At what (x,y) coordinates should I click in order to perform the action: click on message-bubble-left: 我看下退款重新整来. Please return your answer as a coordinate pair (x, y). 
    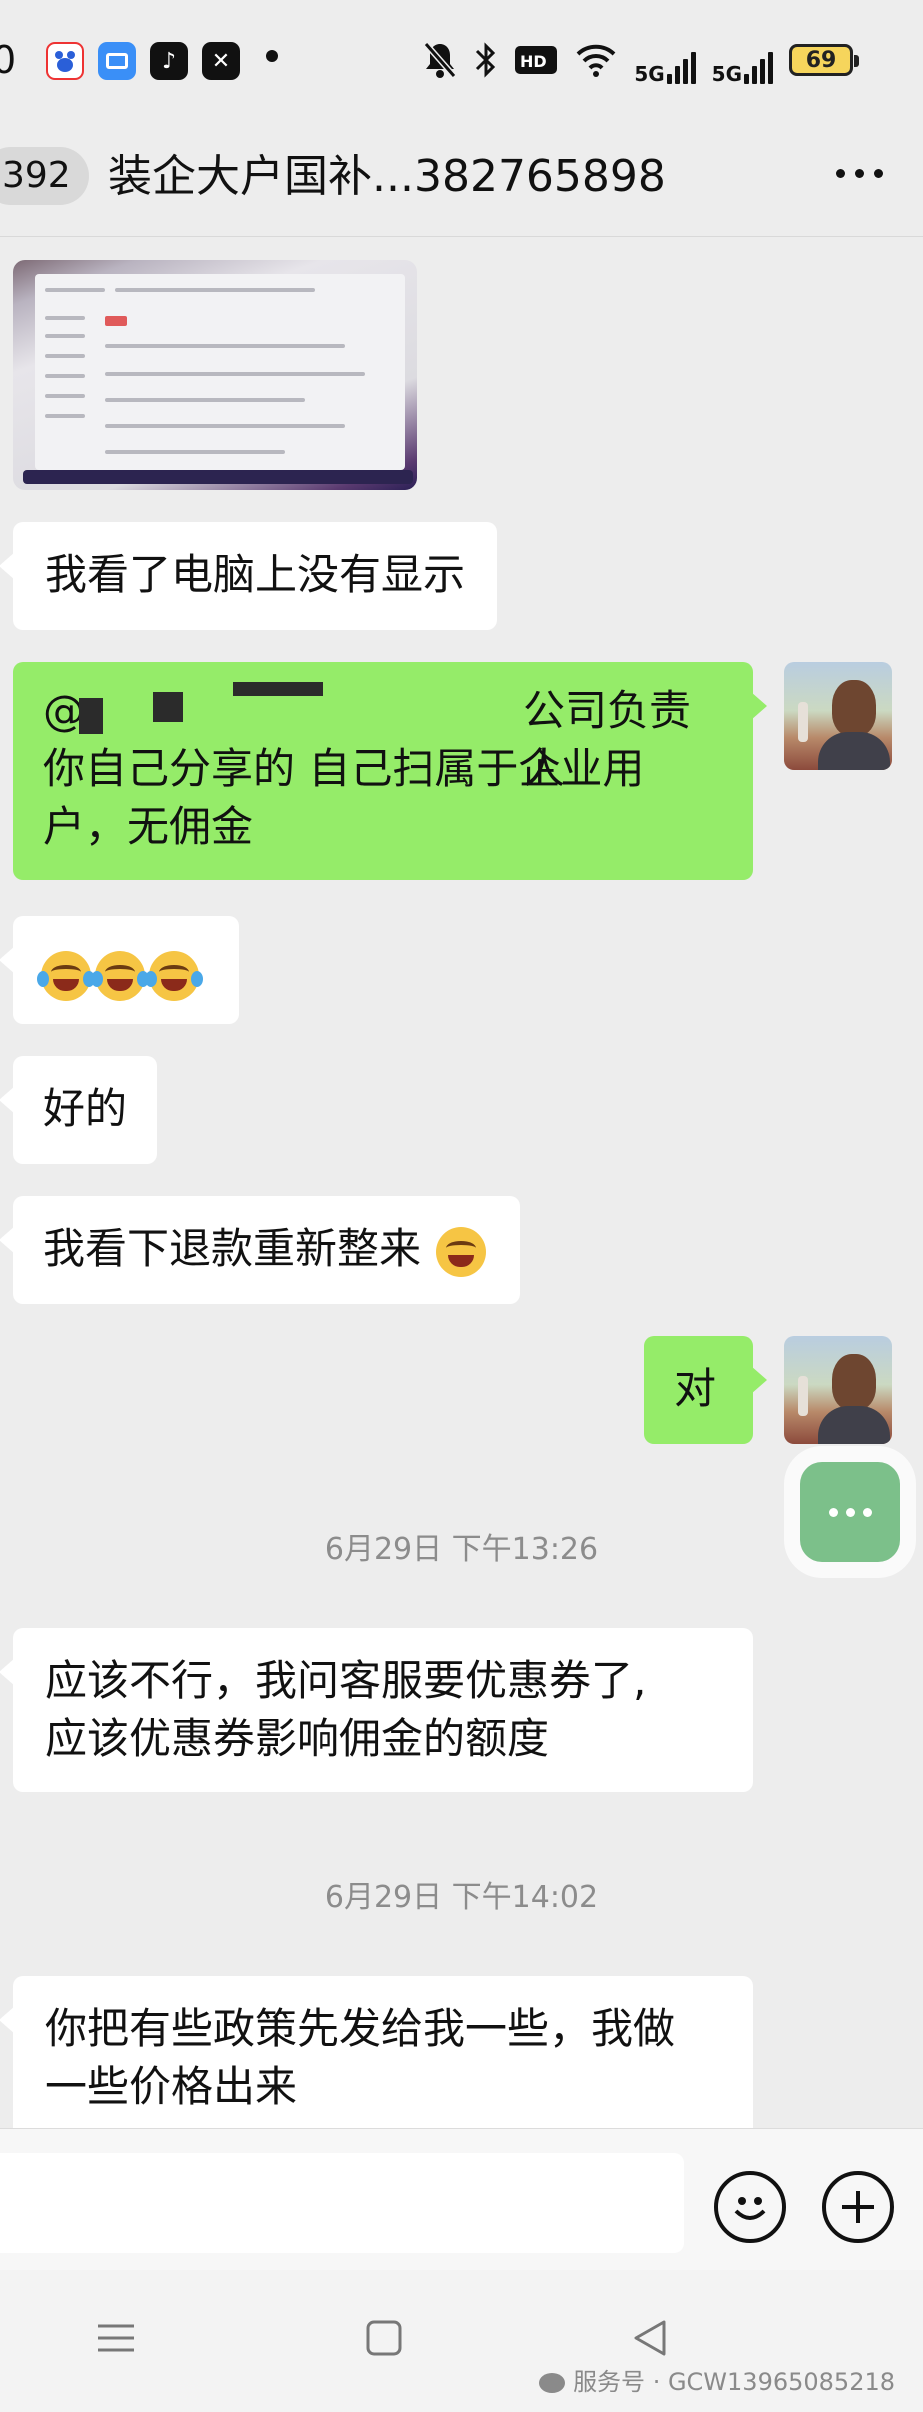
    Looking at the image, I should click on (260, 1250).